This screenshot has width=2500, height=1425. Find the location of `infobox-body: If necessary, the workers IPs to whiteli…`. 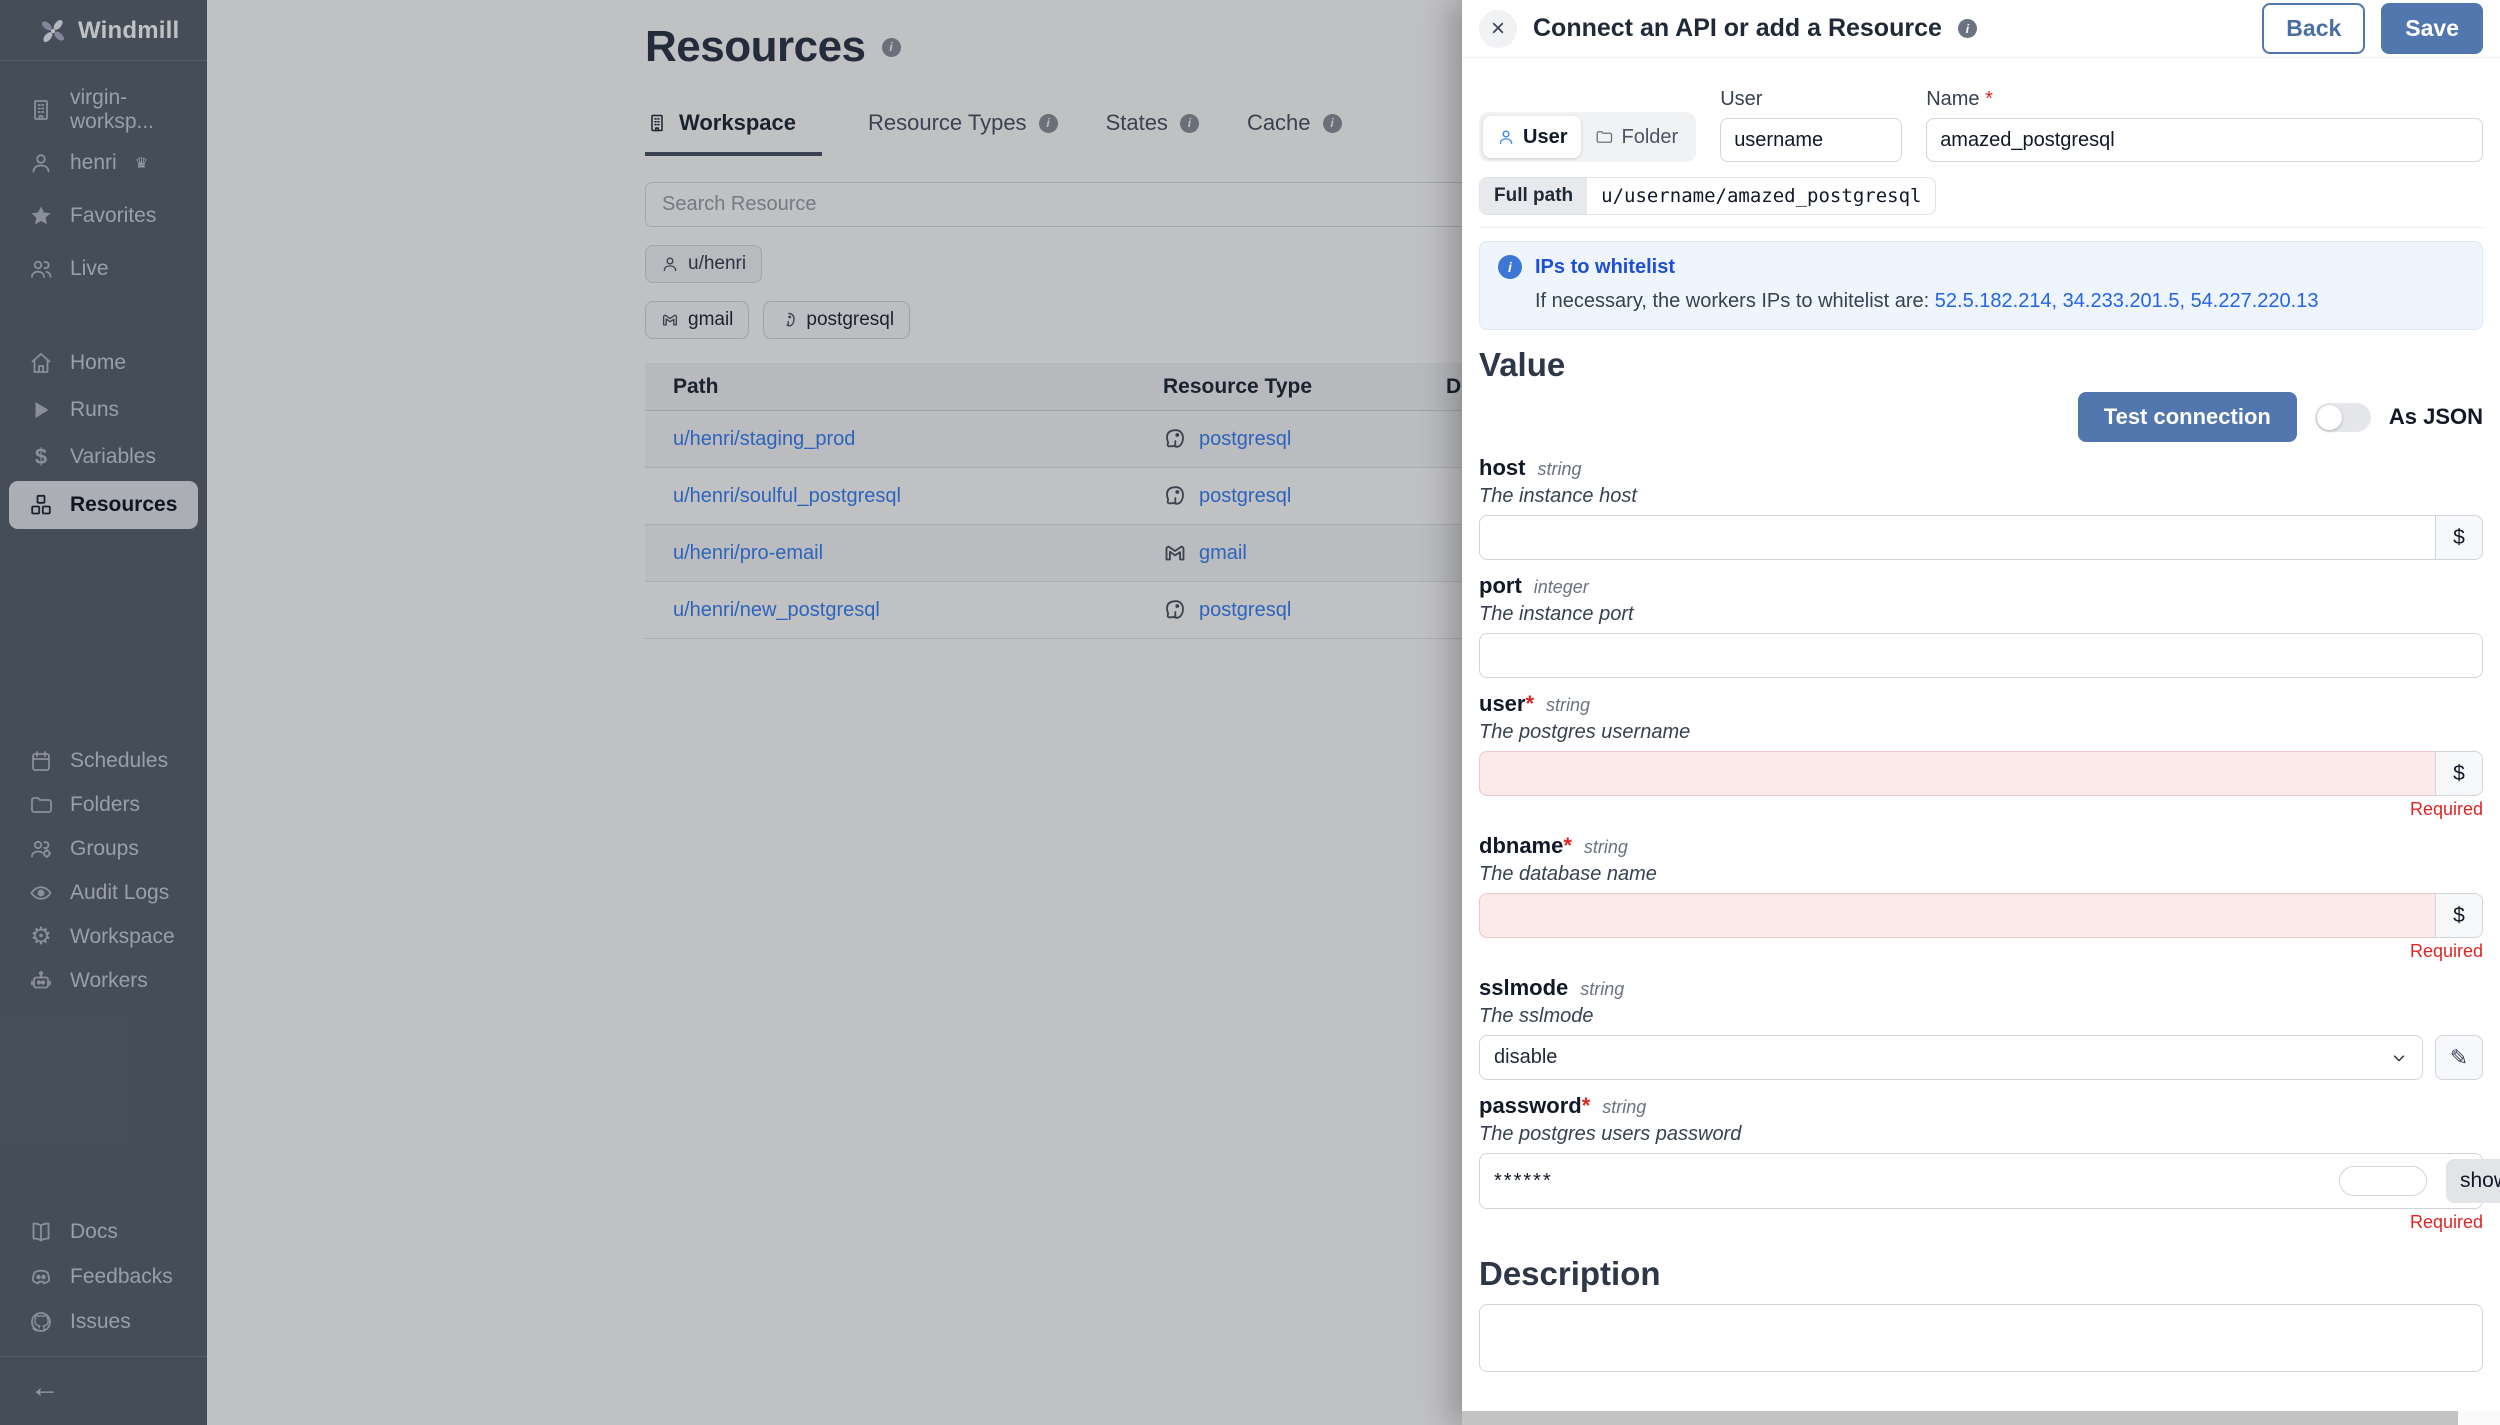

infobox-body: If necessary, the workers IPs to whiteli… is located at coordinates (1735, 301).